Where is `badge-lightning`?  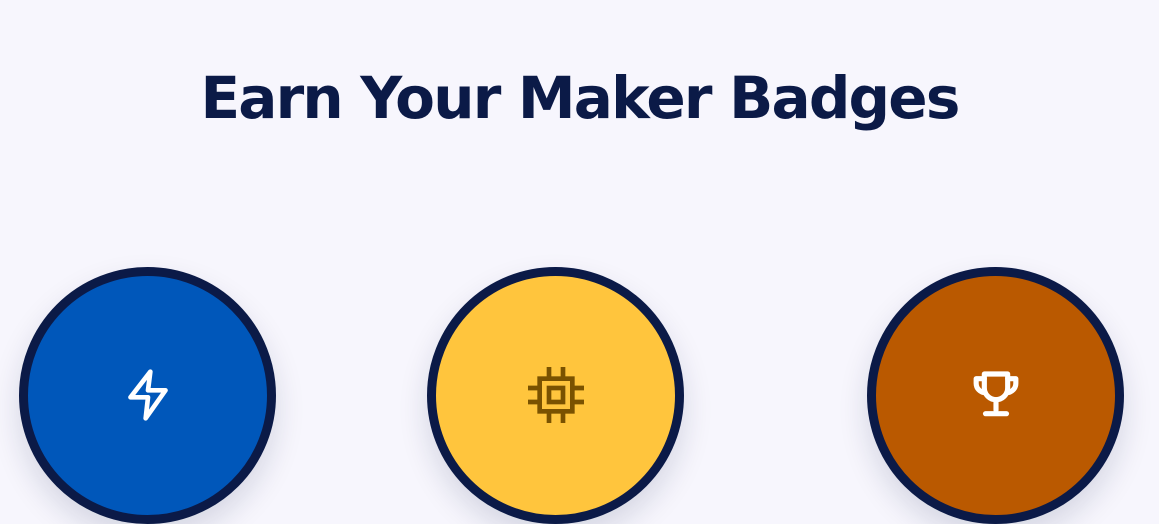
badge-lightning is located at coordinates (147, 395).